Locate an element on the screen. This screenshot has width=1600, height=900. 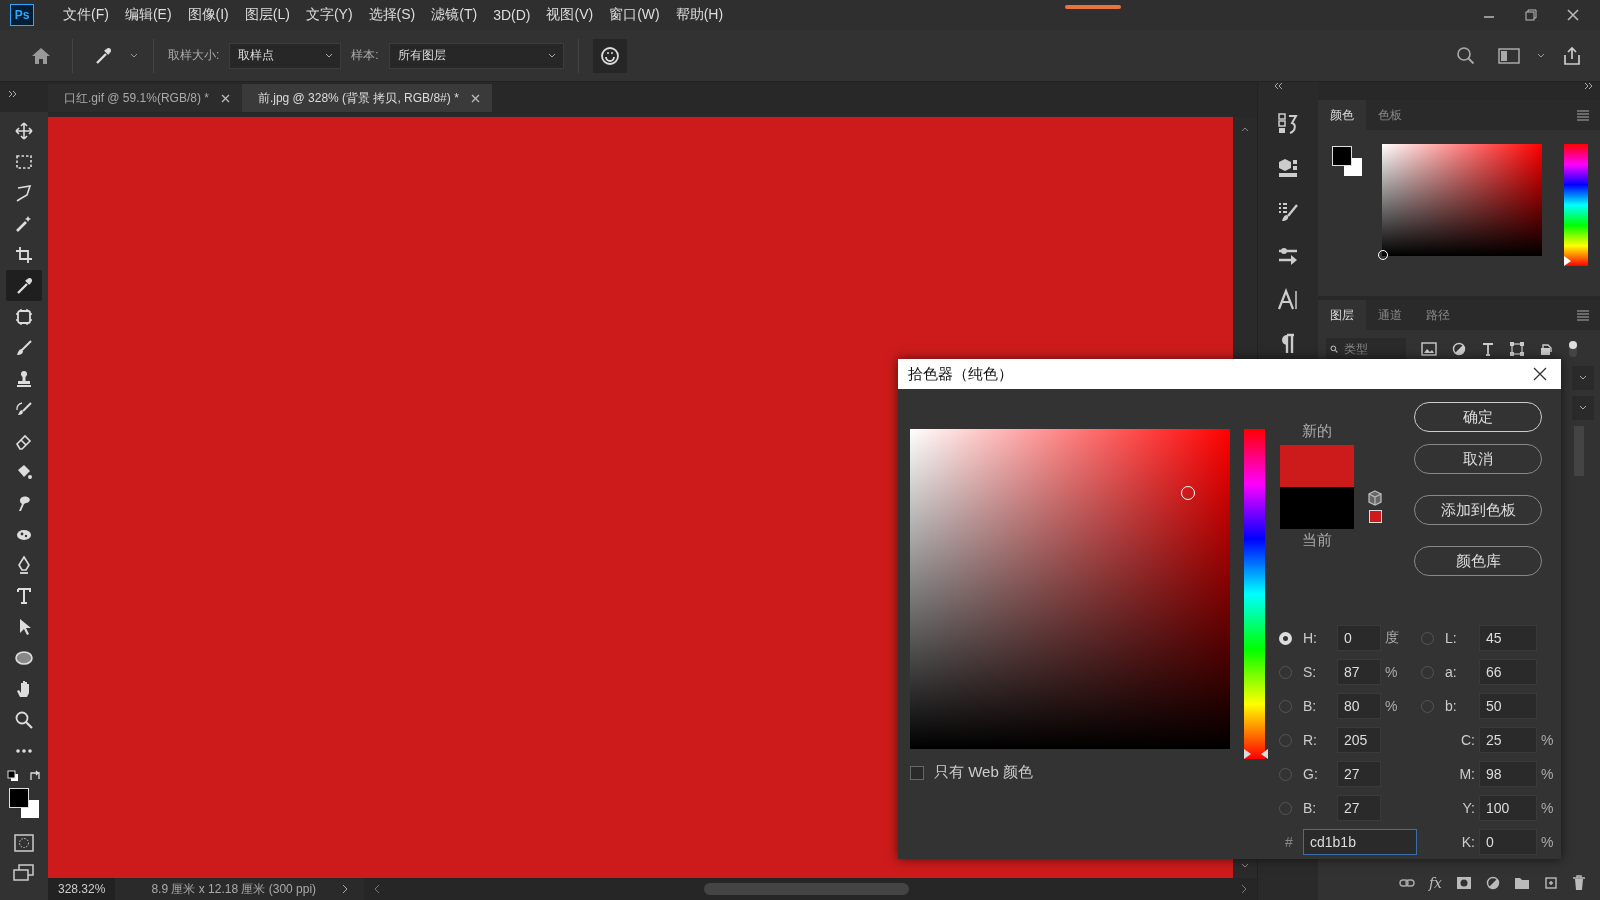
layer-style-button: fx is located at coordinates (1435, 883).